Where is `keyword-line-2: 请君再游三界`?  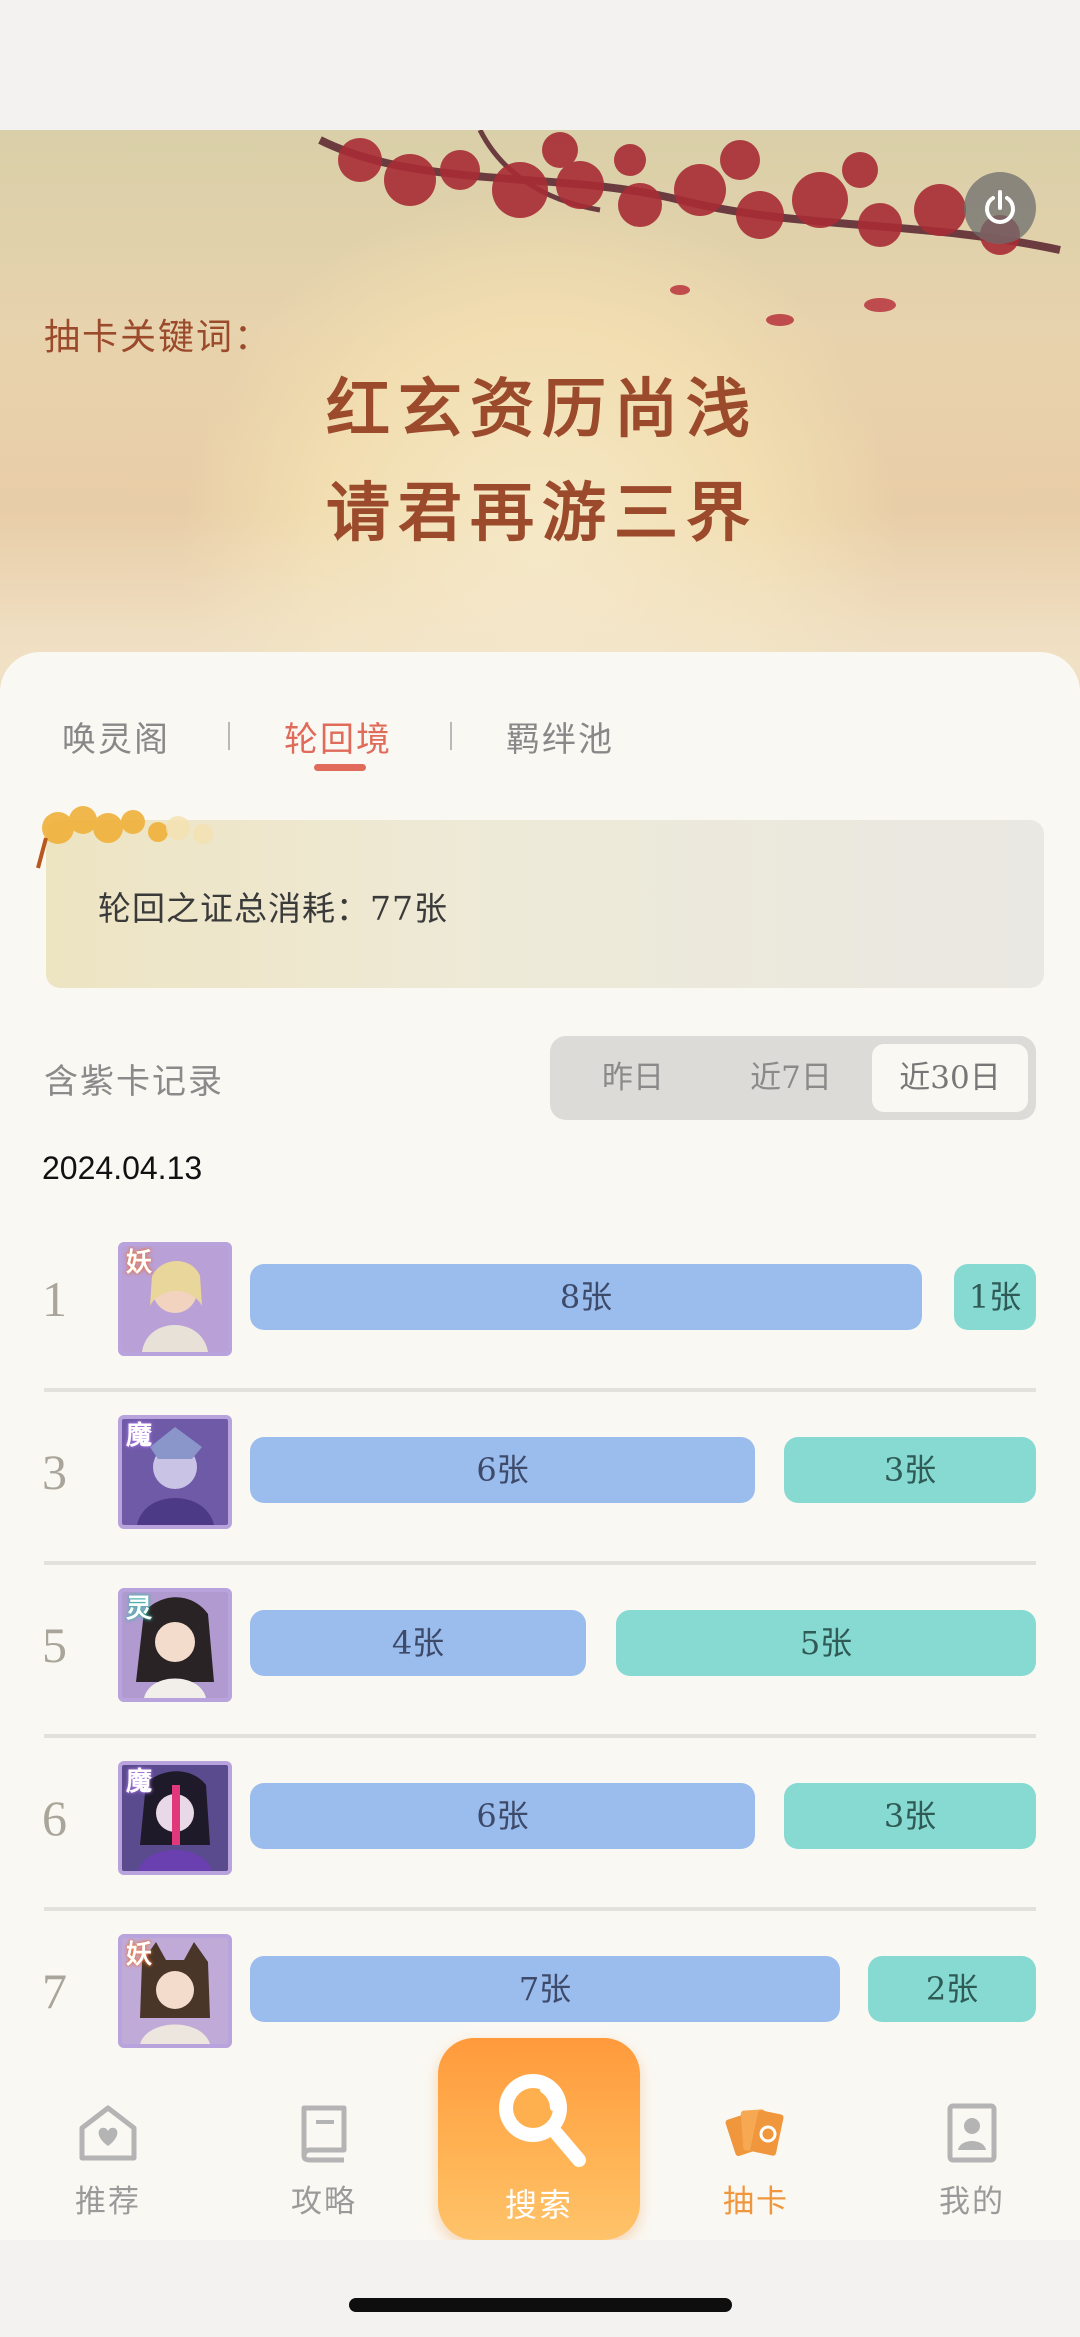
keyword-line-2: 请君再游三界 is located at coordinates (542, 513).